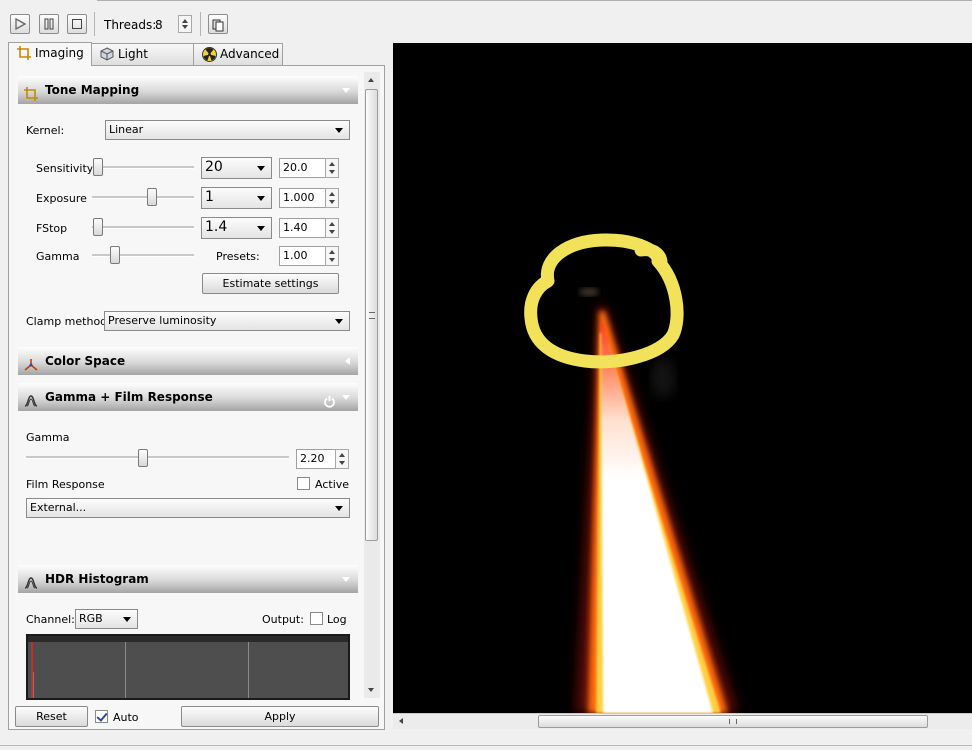 The height and width of the screenshot is (750, 972). What do you see at coordinates (185, 24) in the screenshot?
I see `threads-spinner` at bounding box center [185, 24].